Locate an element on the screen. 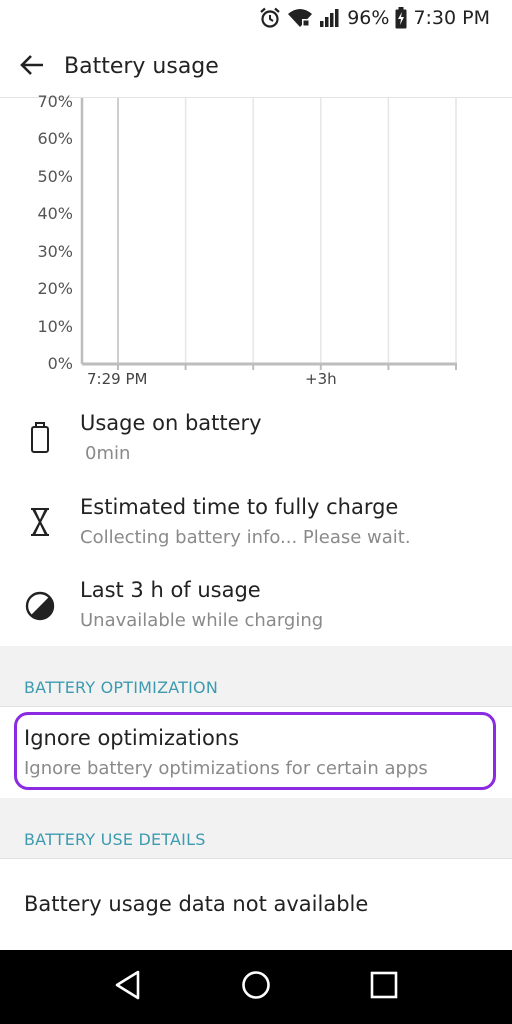 The width and height of the screenshot is (512, 1024). battery-icon is located at coordinates (40, 438).